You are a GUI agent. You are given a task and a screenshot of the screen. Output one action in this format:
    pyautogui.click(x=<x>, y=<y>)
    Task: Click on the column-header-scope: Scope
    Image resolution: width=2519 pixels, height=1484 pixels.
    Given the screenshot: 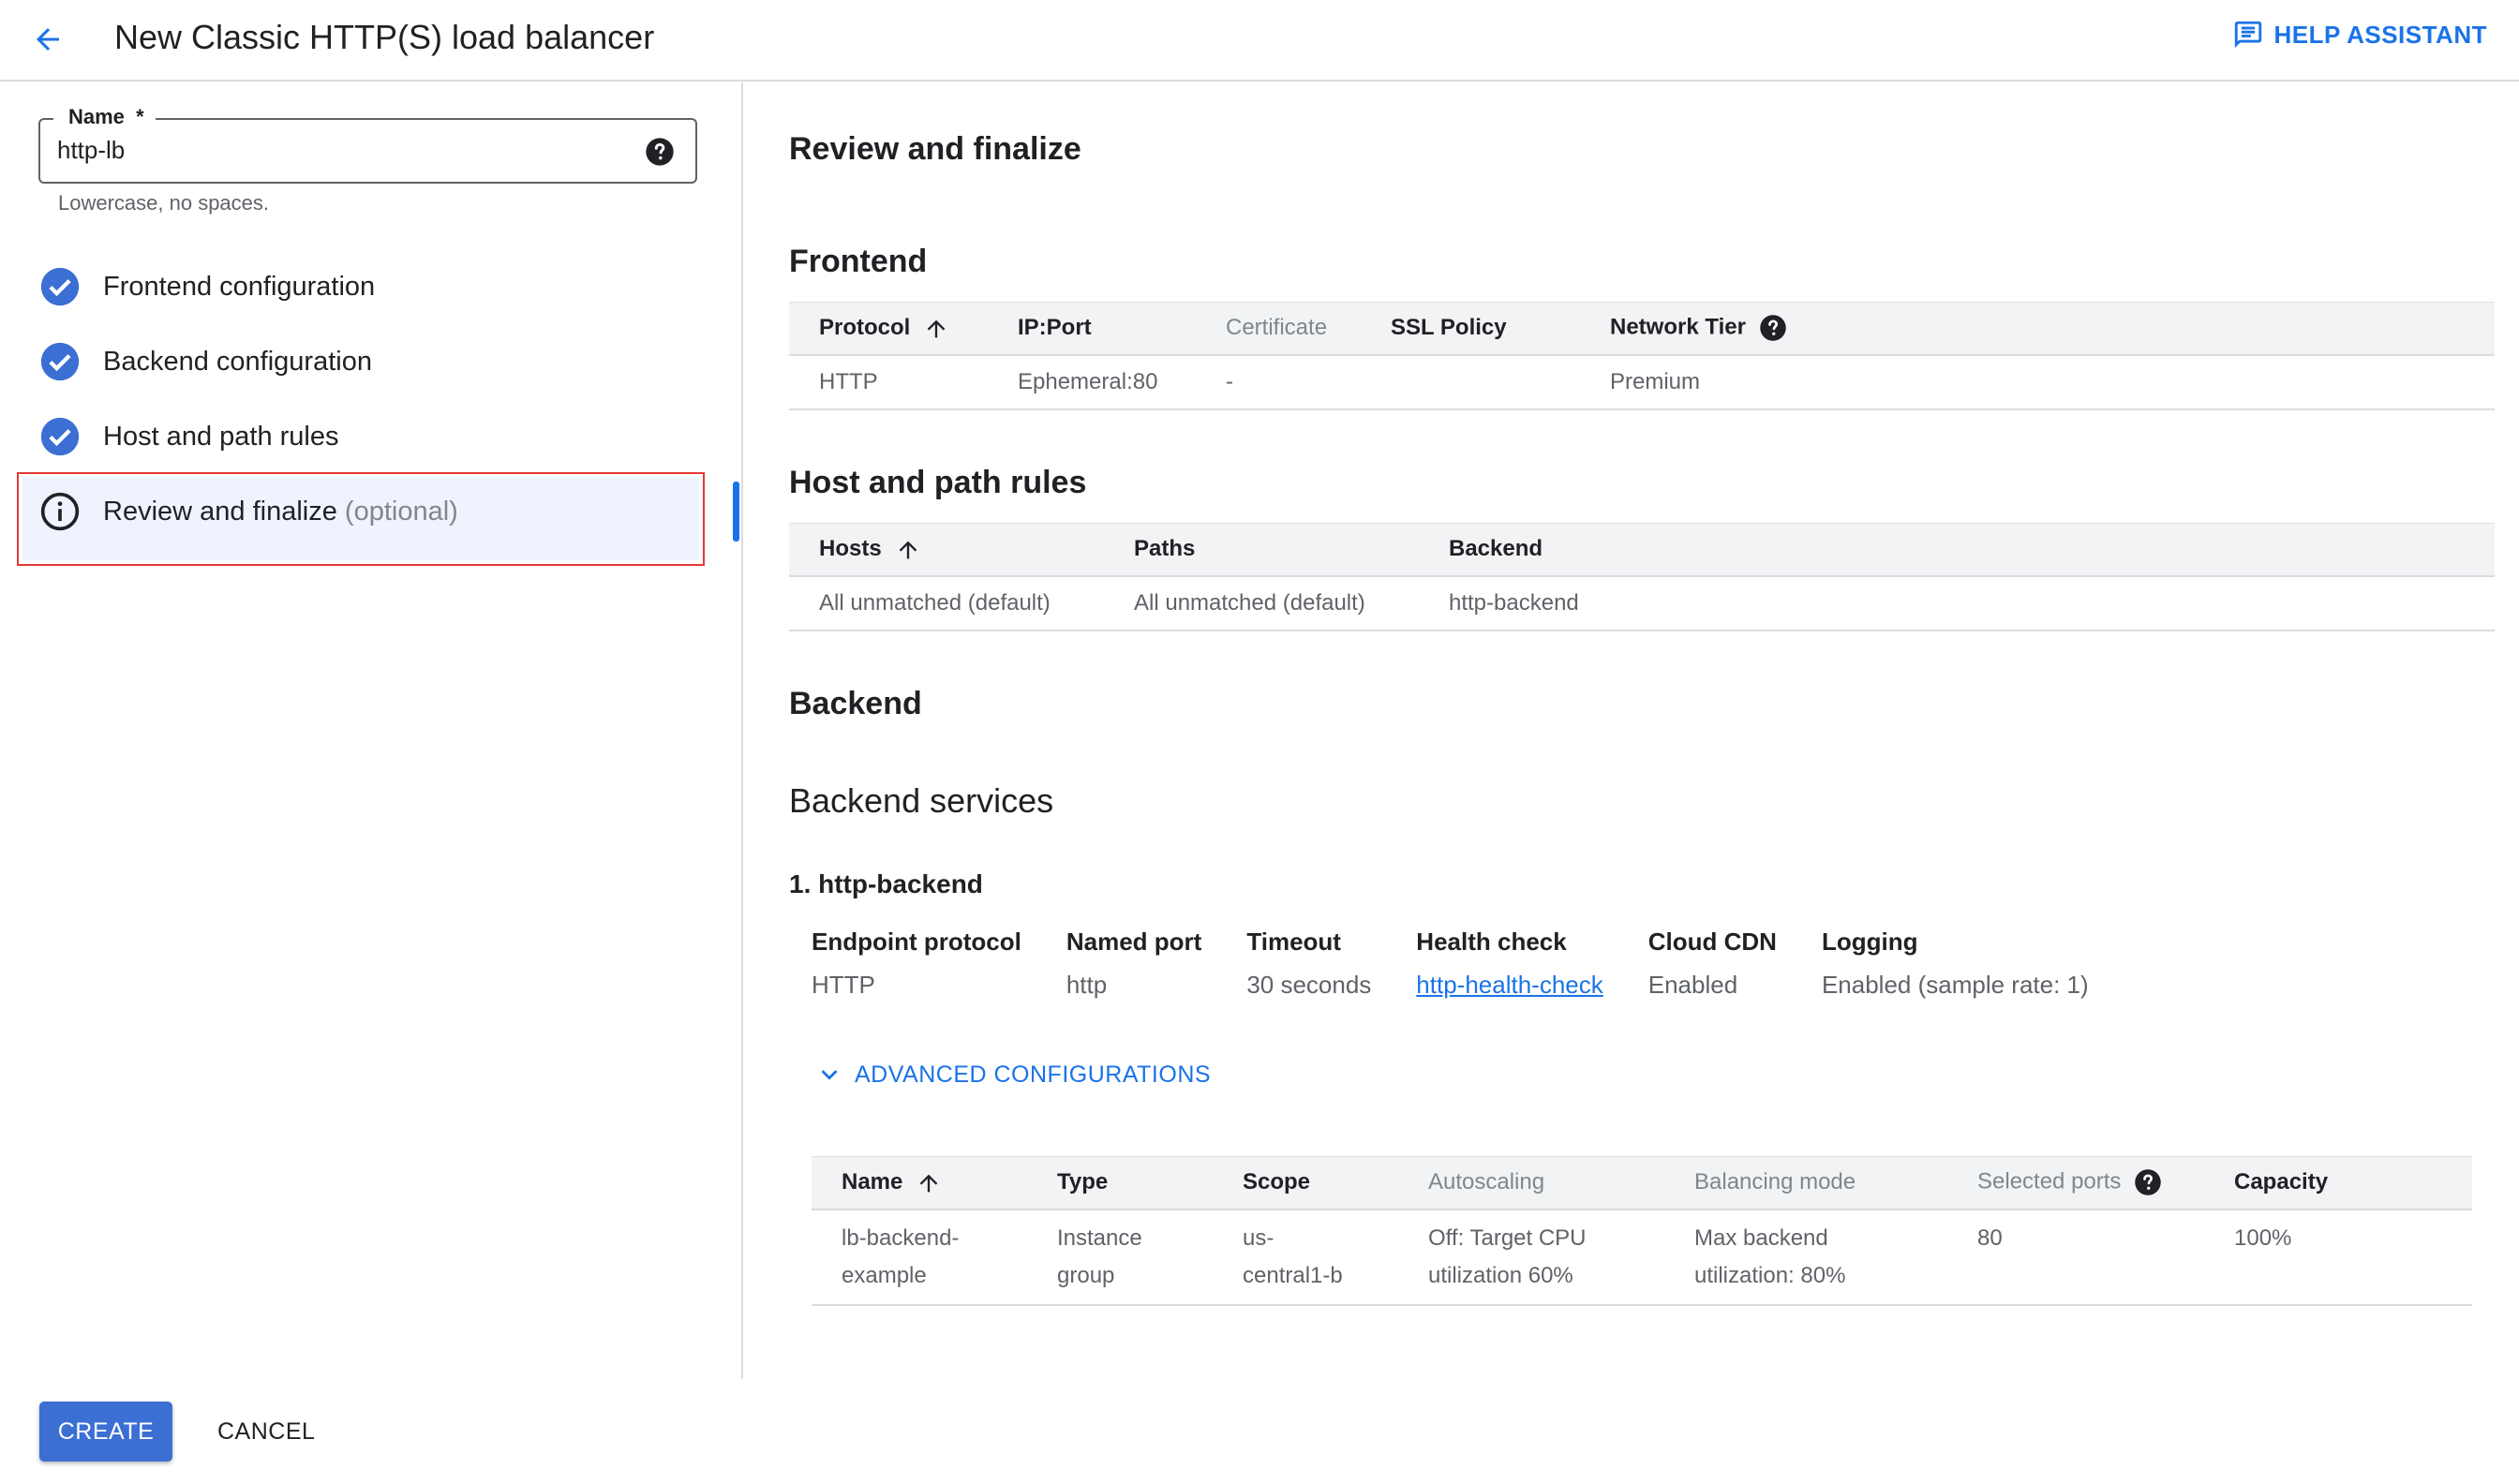 What is the action you would take?
    pyautogui.click(x=1305, y=1183)
    